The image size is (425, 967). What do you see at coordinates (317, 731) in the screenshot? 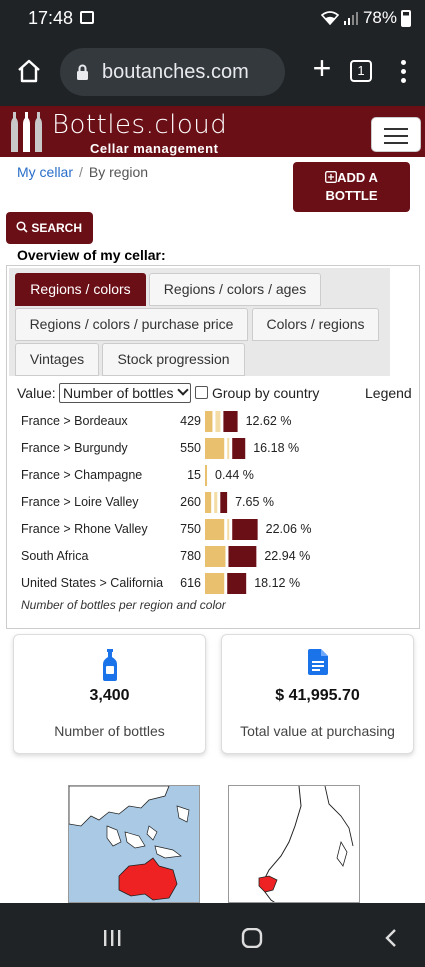
I see `total-value-label: Total value at purchasing` at bounding box center [317, 731].